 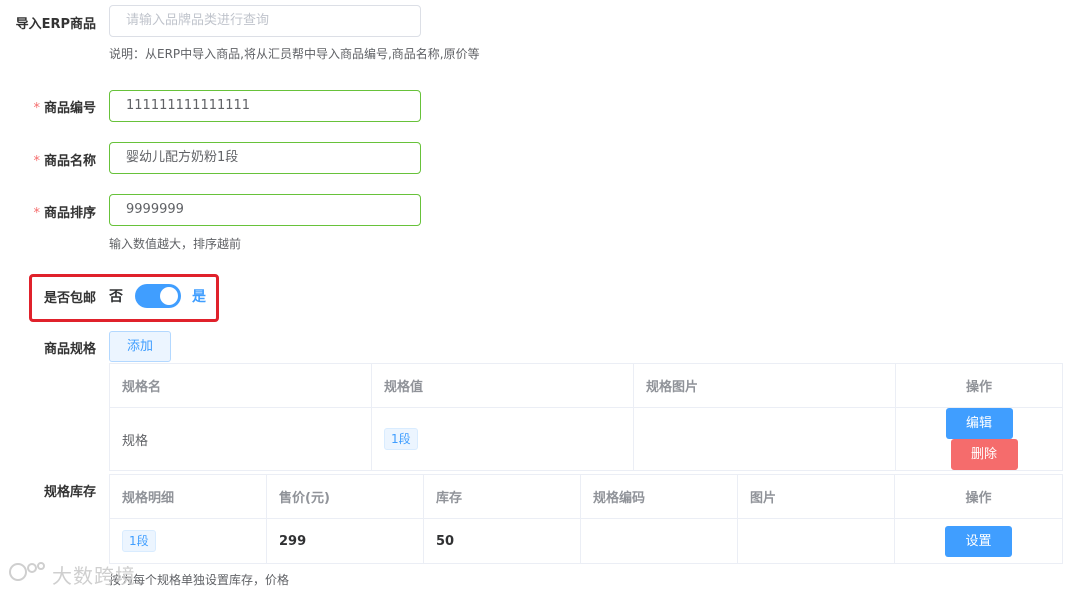 What do you see at coordinates (345, 496) in the screenshot?
I see `header-price: 售价(元)` at bounding box center [345, 496].